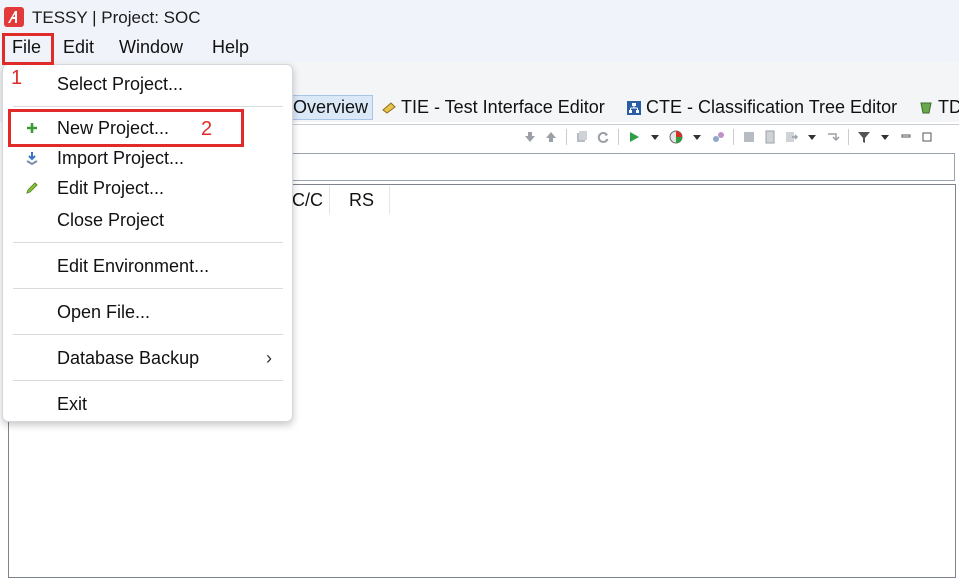  What do you see at coordinates (479, 48) in the screenshot?
I see `menu-bar: File Edit Window Help` at bounding box center [479, 48].